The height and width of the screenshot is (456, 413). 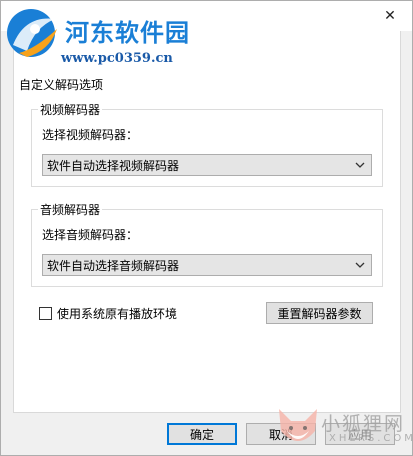 I want to click on close-button: ✕, so click(x=390, y=16).